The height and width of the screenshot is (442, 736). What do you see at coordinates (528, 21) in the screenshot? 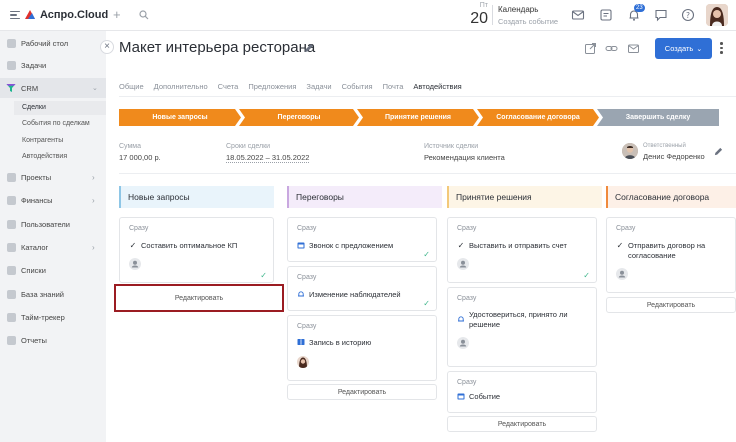
I see `create-event-link: Создать событие` at bounding box center [528, 21].